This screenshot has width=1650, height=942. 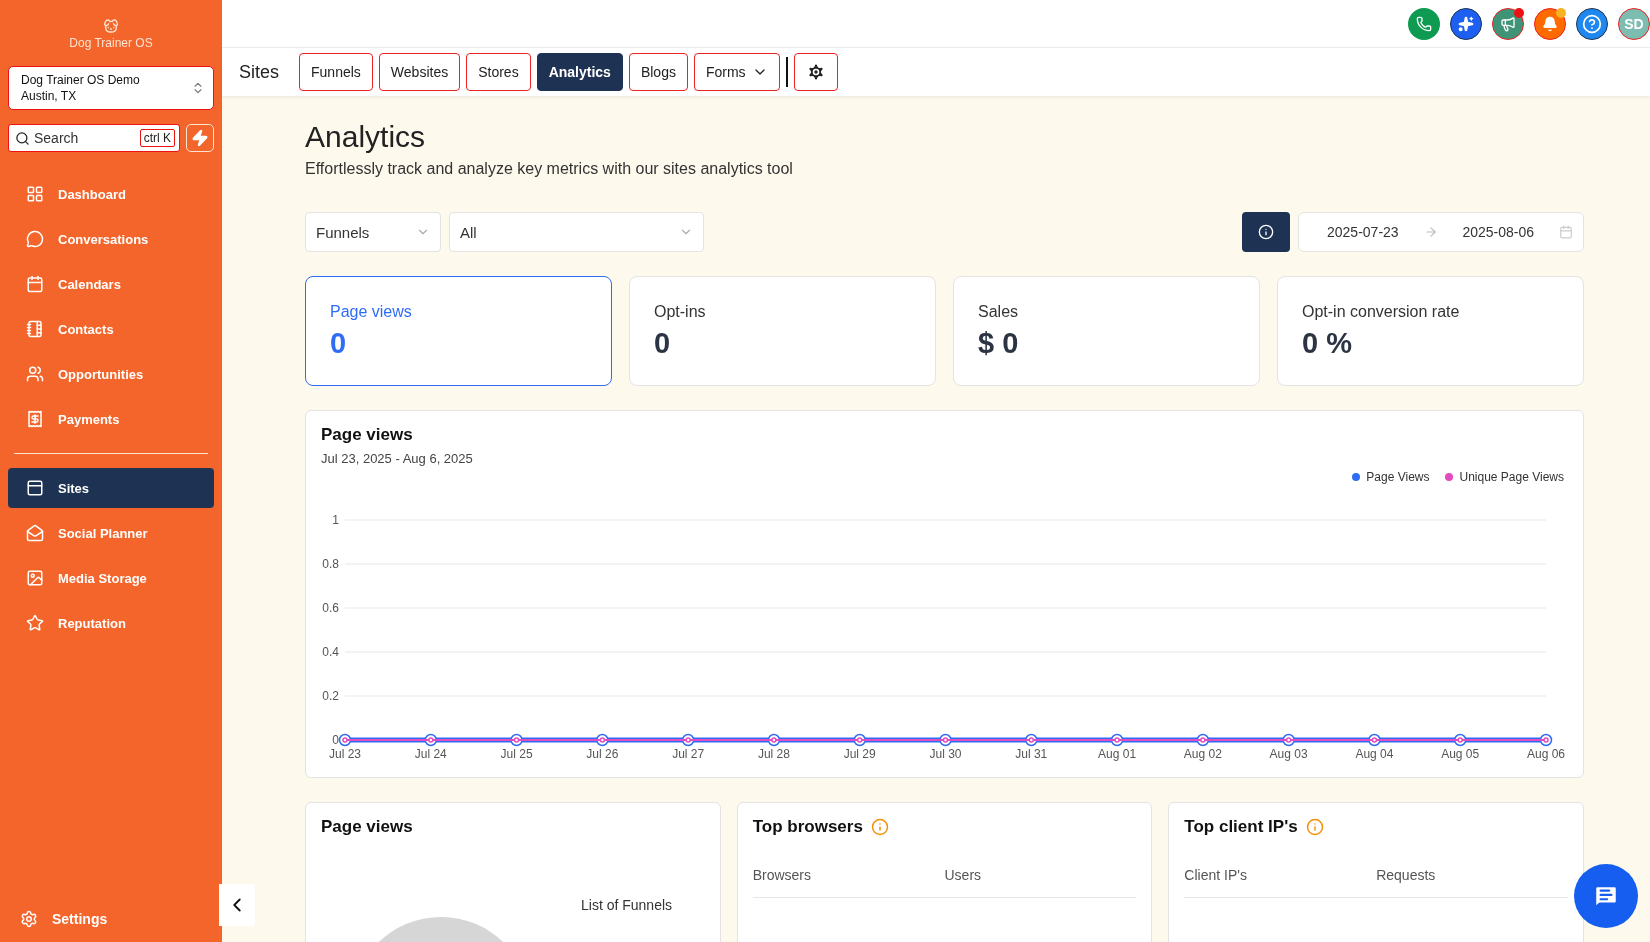 What do you see at coordinates (1241, 827) in the screenshot?
I see `card-title: Top client IP's` at bounding box center [1241, 827].